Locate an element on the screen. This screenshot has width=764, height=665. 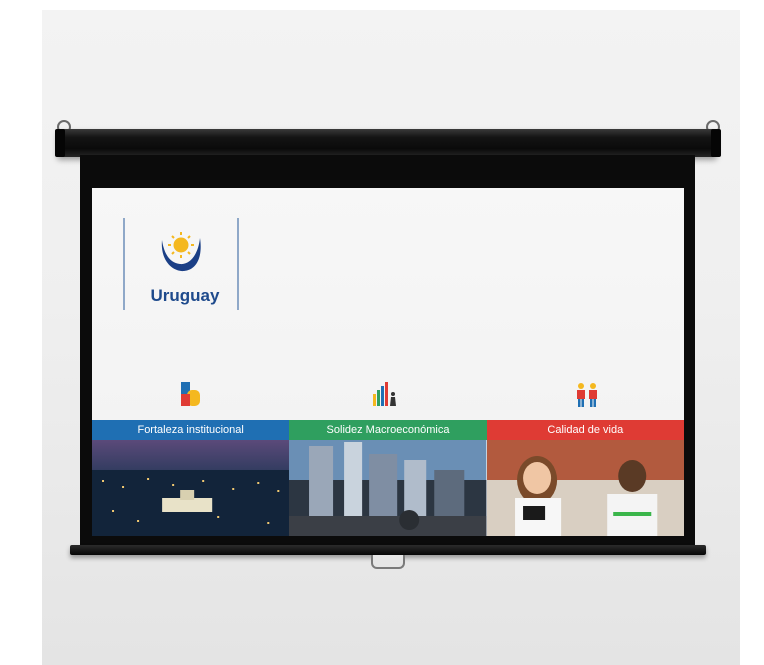
pillar-label-institutional: Fortaleza institucional is located at coordinates (191, 430).